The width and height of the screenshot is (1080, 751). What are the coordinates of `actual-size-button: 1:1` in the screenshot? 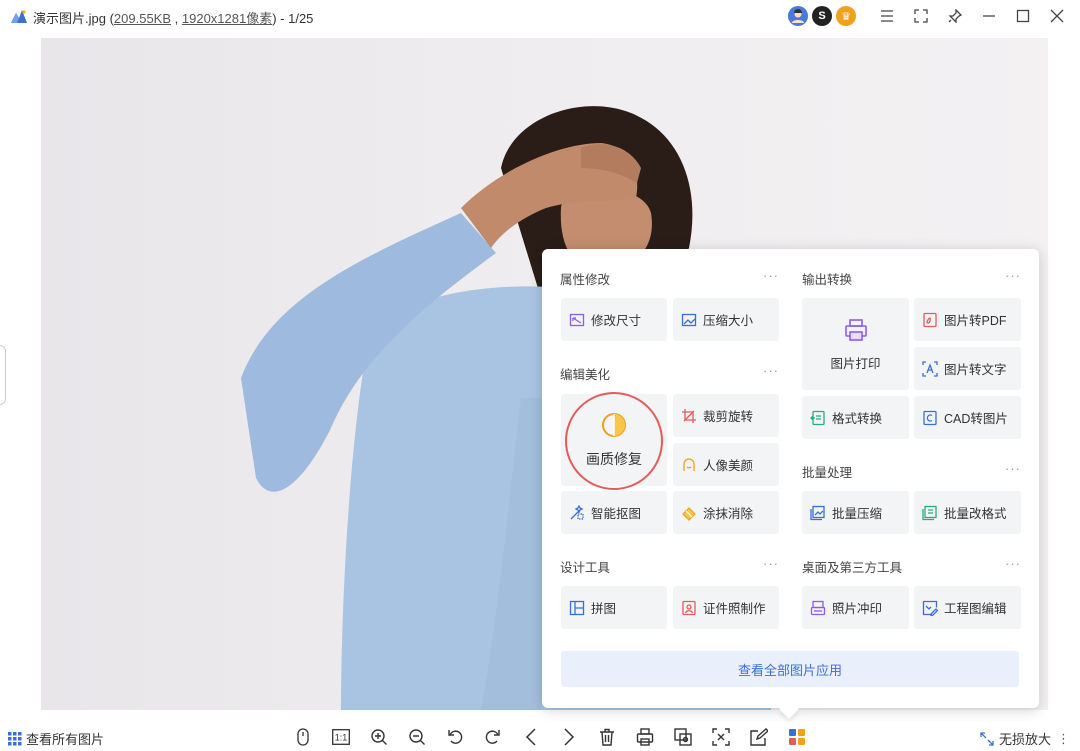 It's located at (341, 737).